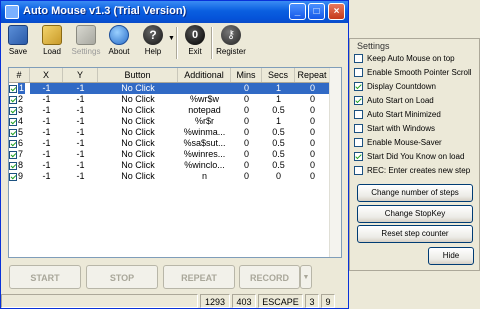 The height and width of the screenshot is (309, 480). What do you see at coordinates (19, 110) in the screenshot?
I see `row-number-cell: 3` at bounding box center [19, 110].